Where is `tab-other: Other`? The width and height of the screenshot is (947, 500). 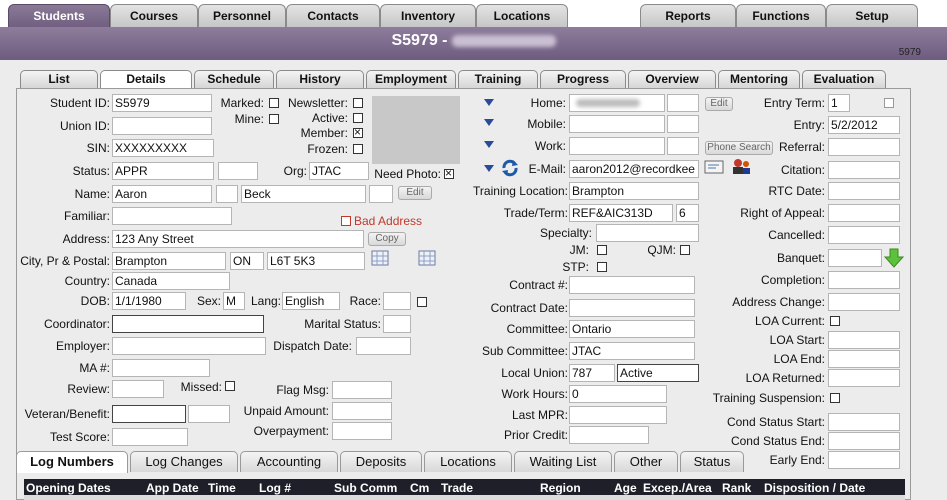 tab-other: Other is located at coordinates (646, 461).